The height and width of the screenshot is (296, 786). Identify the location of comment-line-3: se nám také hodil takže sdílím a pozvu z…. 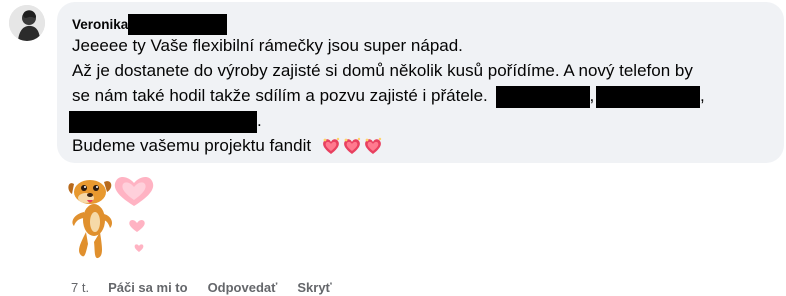
(388, 96).